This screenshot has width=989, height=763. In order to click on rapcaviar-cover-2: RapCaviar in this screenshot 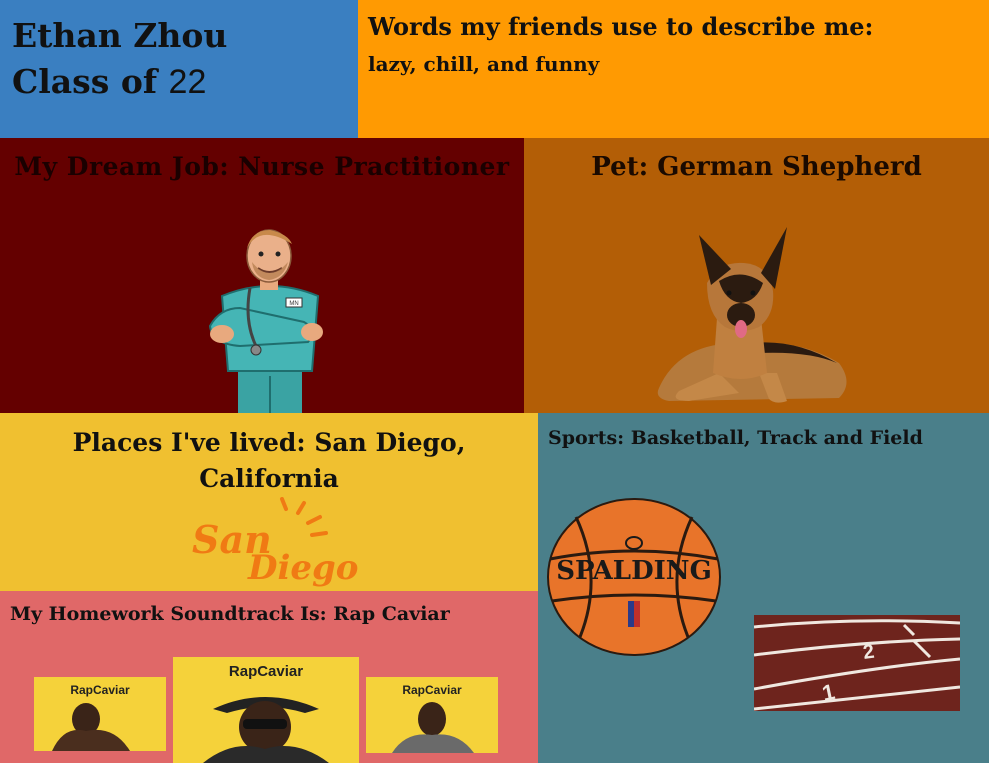, I will do `click(266, 710)`.